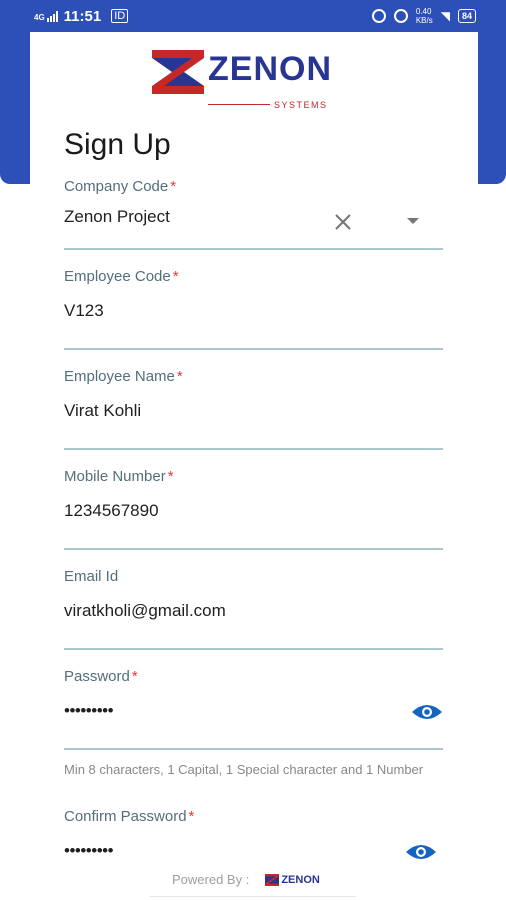  I want to click on confirm-password-field: Confirm Password * •••••••••, so click(253, 835).